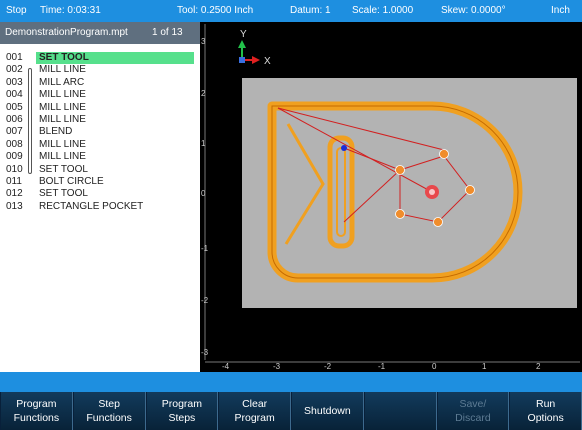 This screenshot has width=582, height=430. What do you see at coordinates (473, 411) in the screenshot?
I see `save-discard-button: Save/ Discard` at bounding box center [473, 411].